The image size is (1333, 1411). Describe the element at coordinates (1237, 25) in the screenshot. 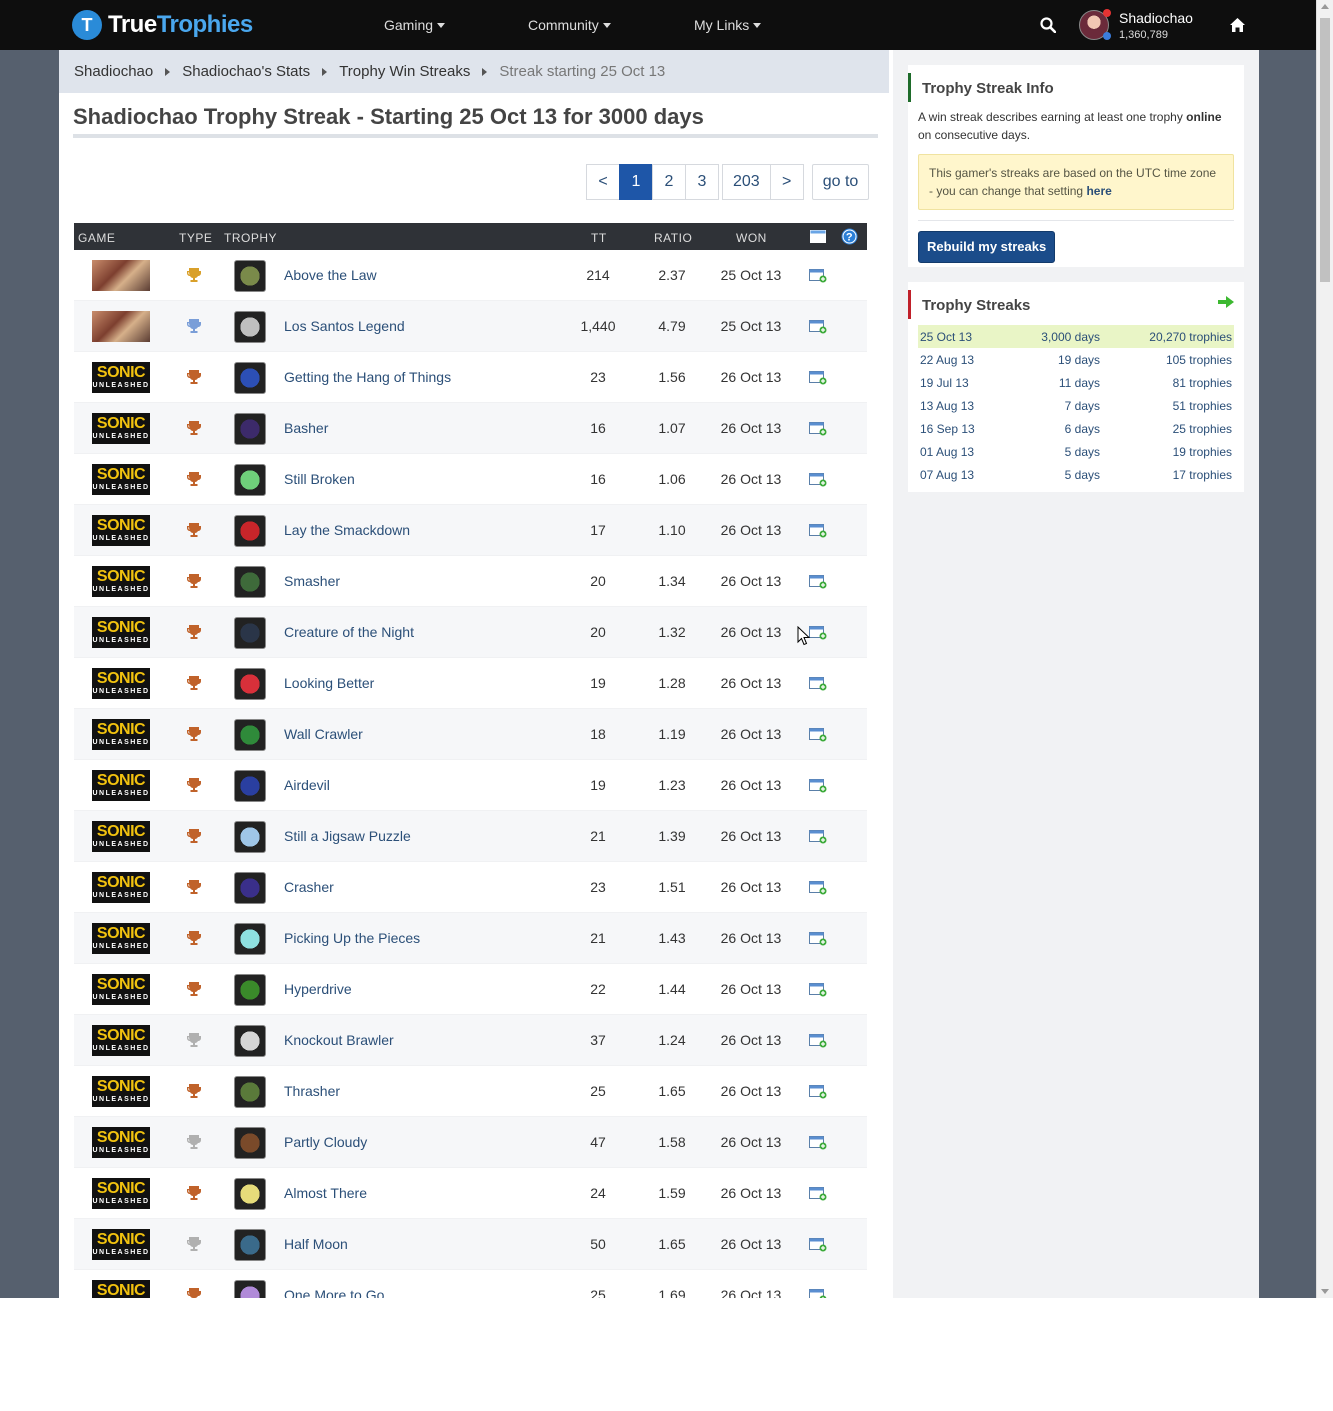

I see `home-icon` at that location.